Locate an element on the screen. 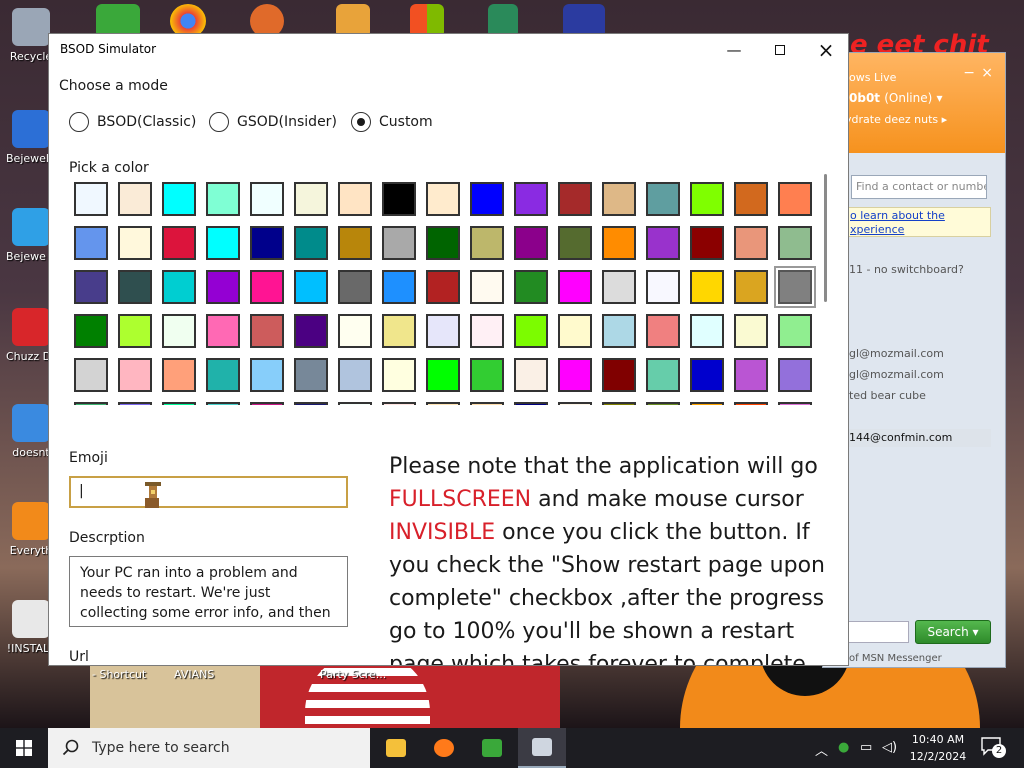 This screenshot has height=768, width=1024. contact-search-input: Find a contact or numbe is located at coordinates (919, 187).